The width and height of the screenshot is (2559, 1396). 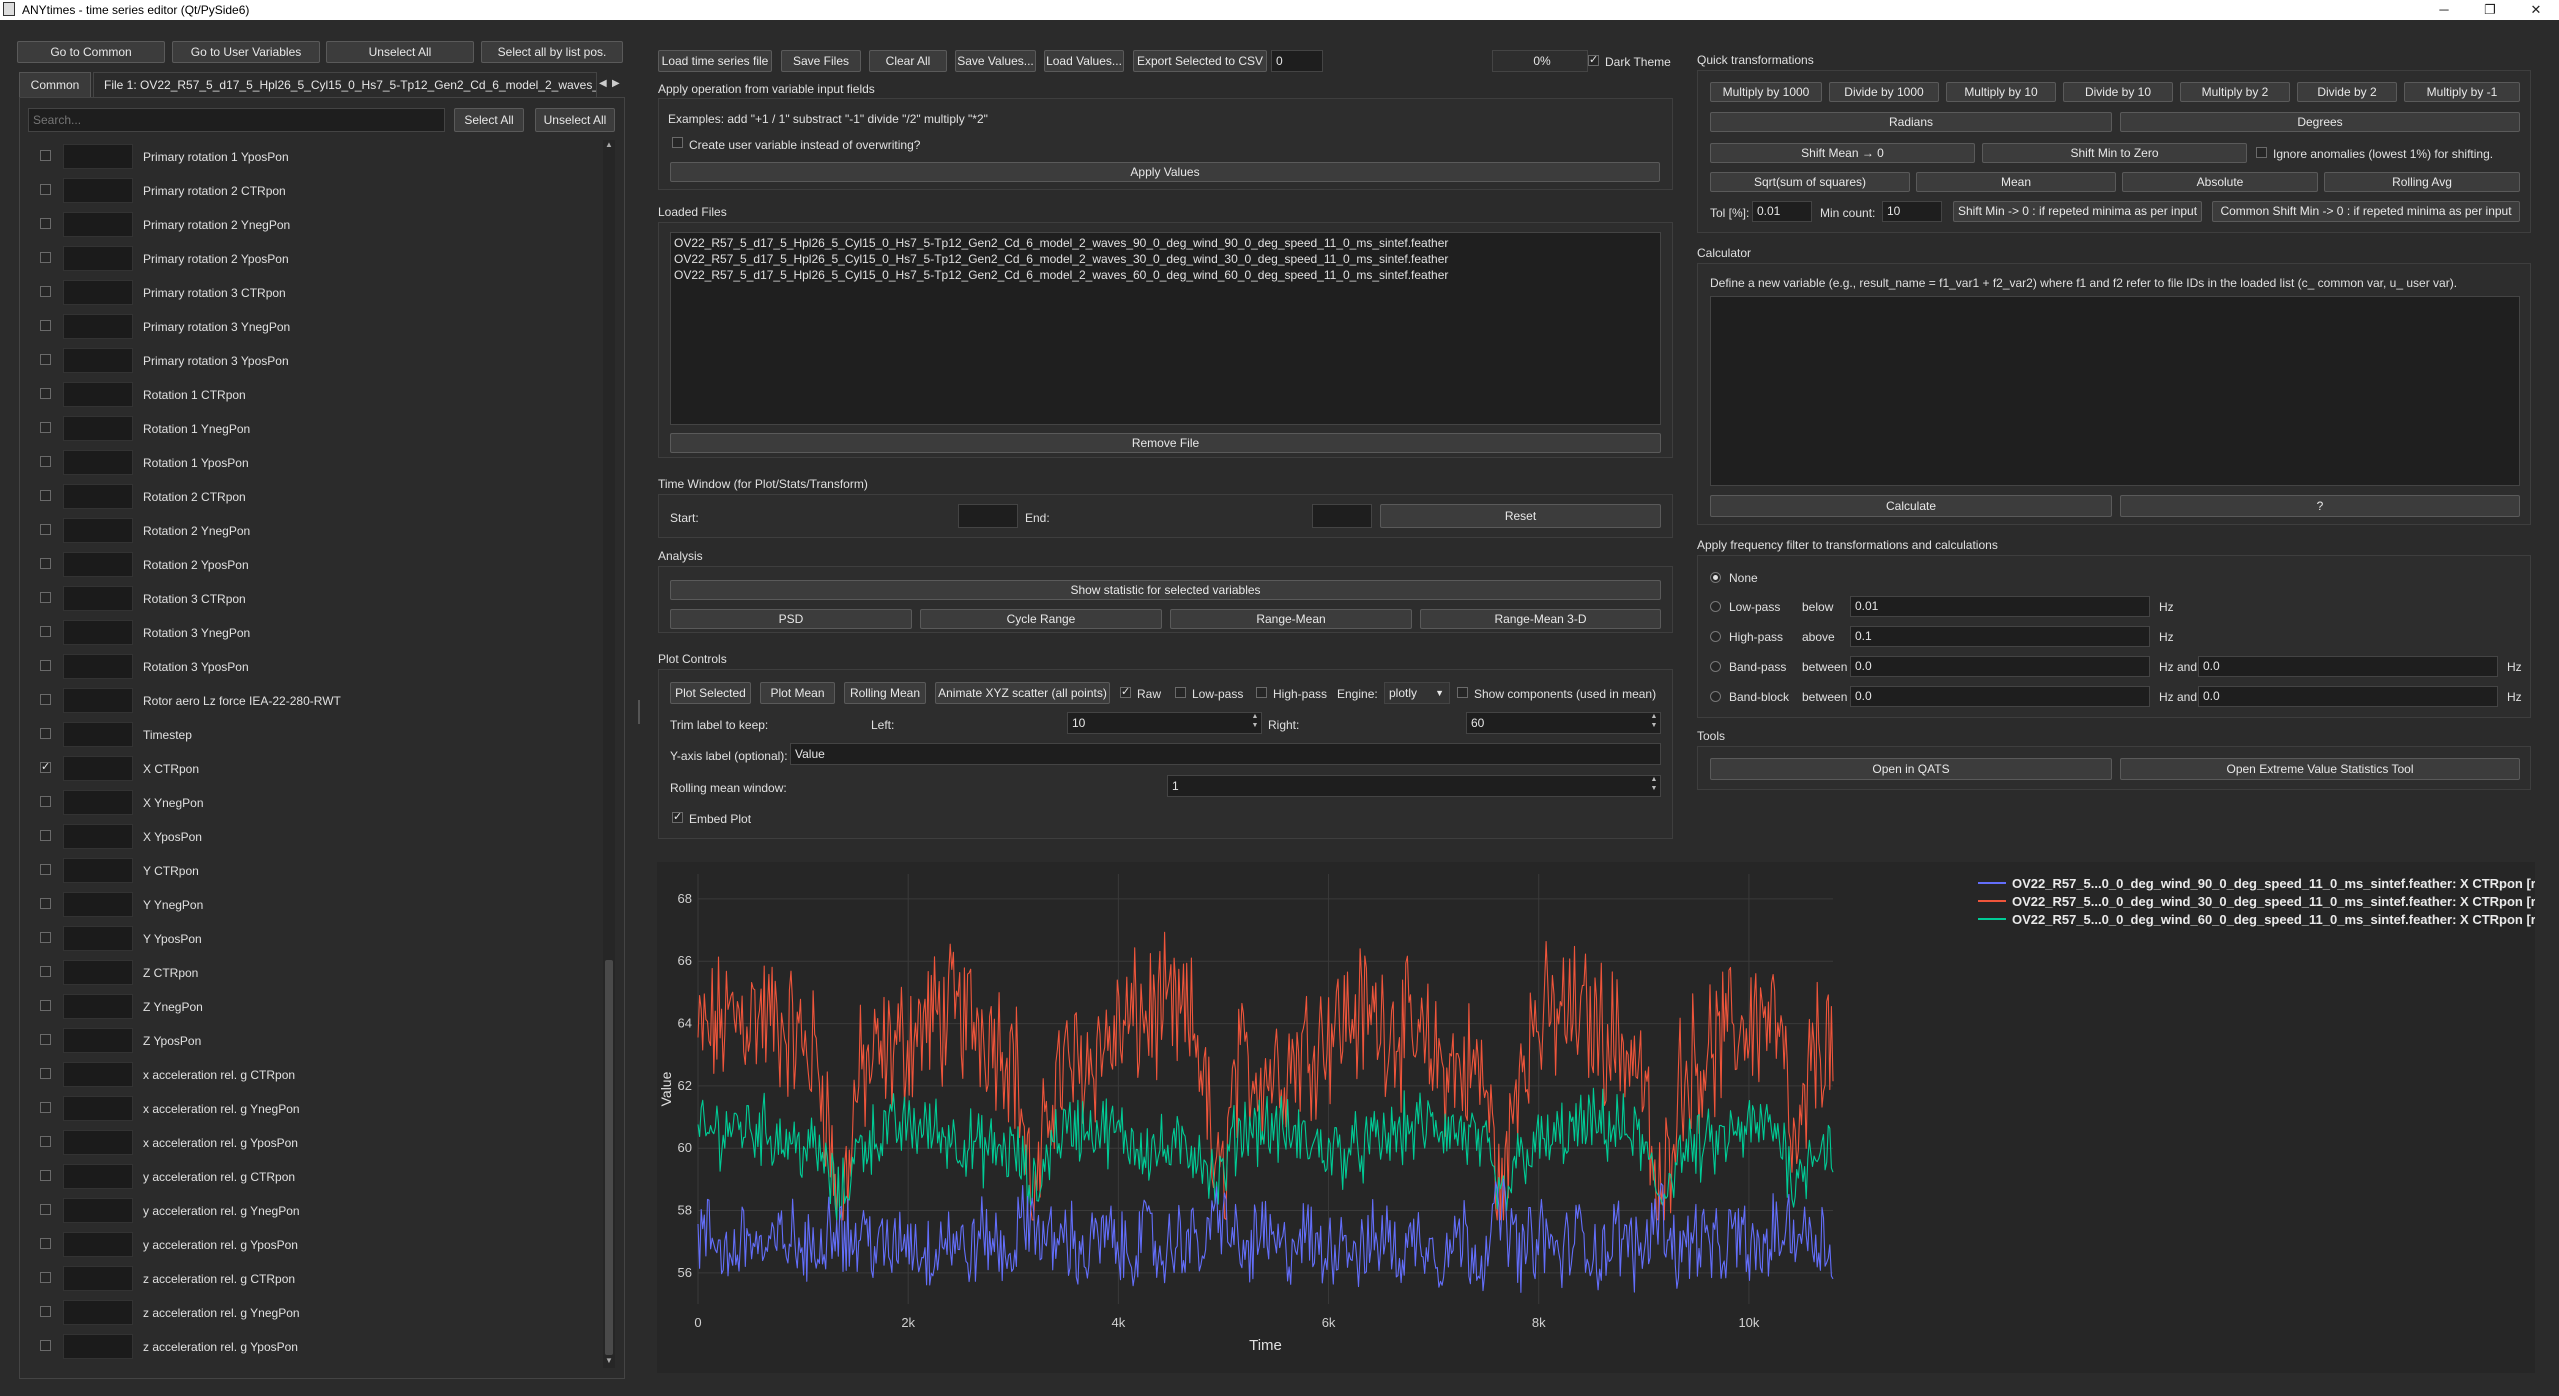 I want to click on clear-all-button: Clear All, so click(x=908, y=61).